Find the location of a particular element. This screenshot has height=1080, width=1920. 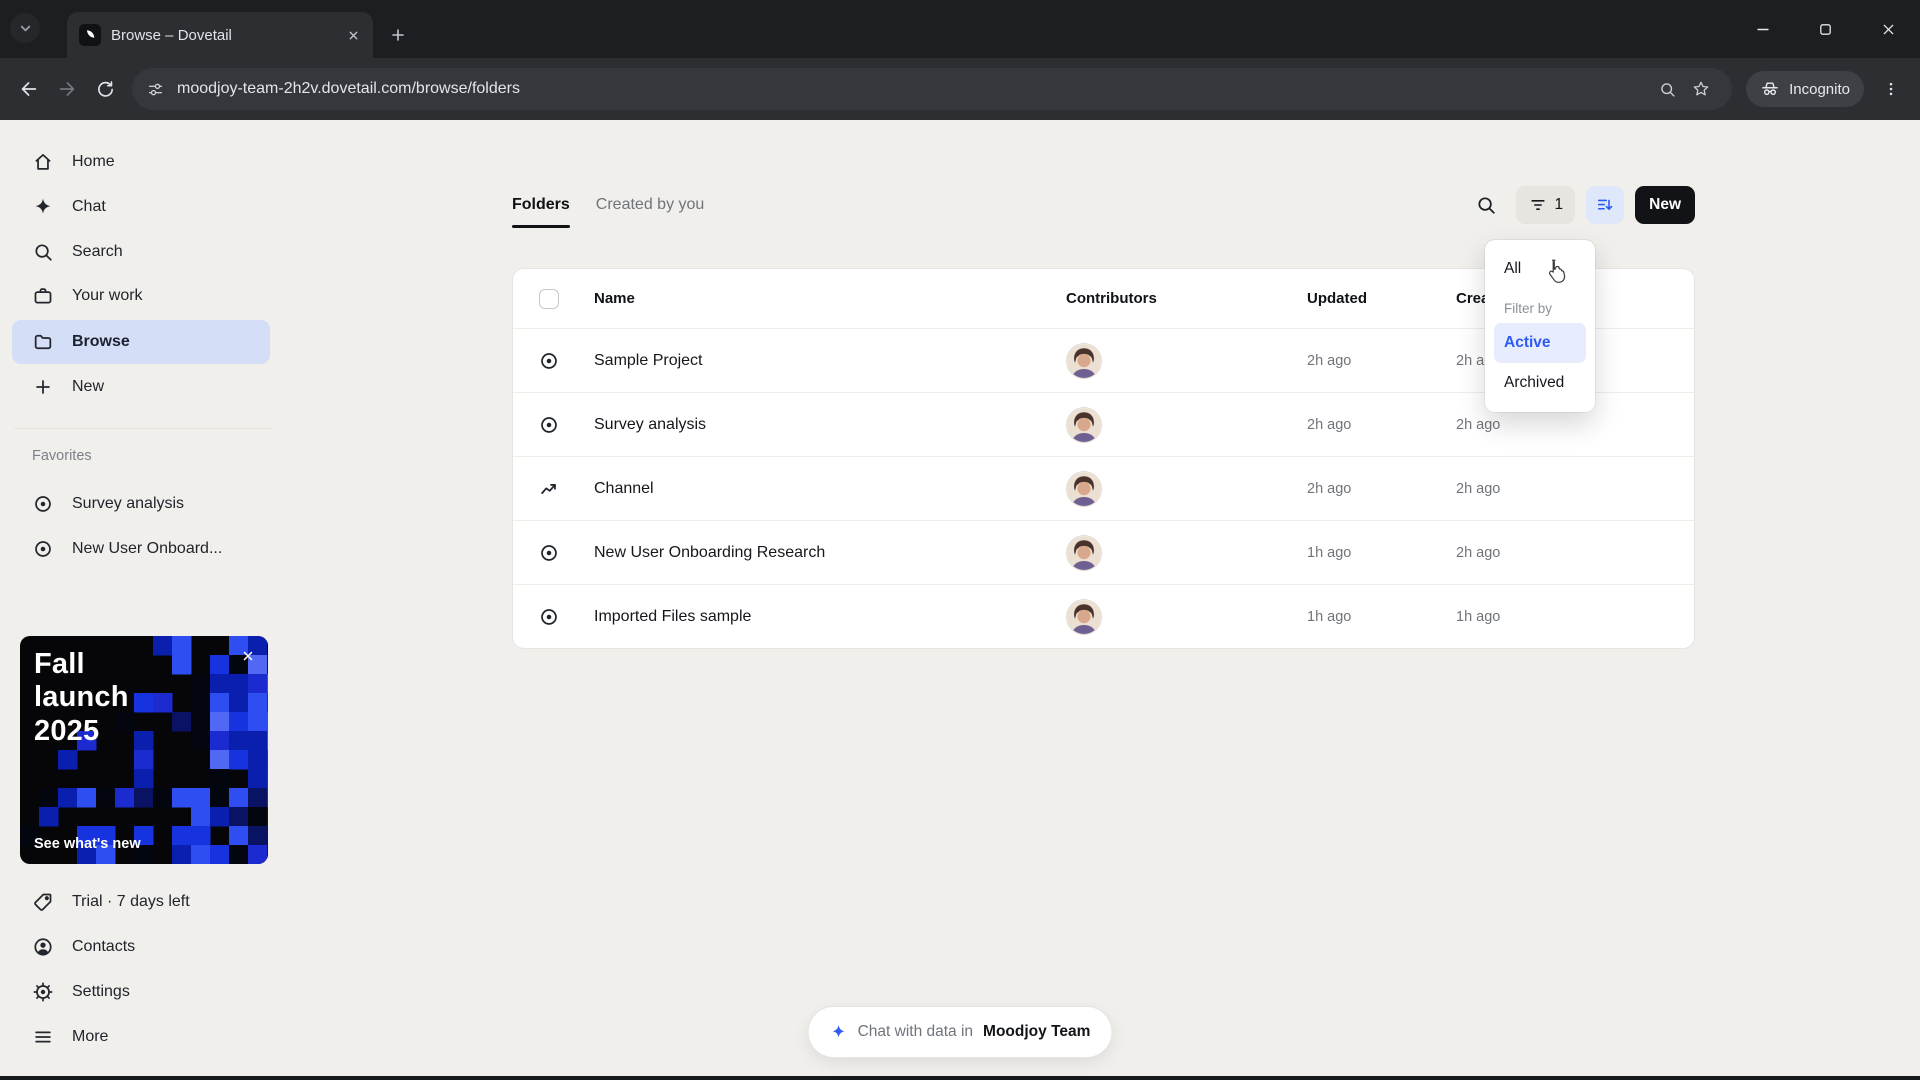

sidebar-item-settings: Settings is located at coordinates (141, 992).